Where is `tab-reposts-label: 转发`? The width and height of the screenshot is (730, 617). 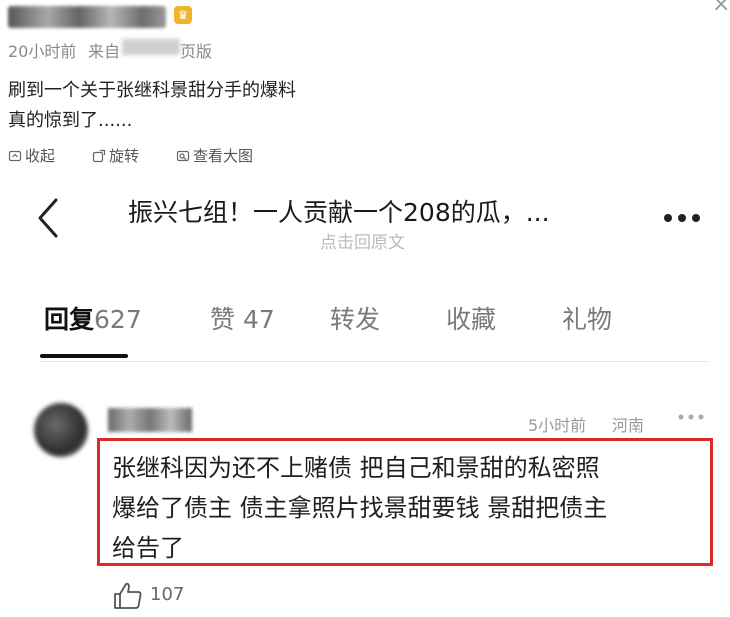
tab-reposts-label: 转发 is located at coordinates (355, 319).